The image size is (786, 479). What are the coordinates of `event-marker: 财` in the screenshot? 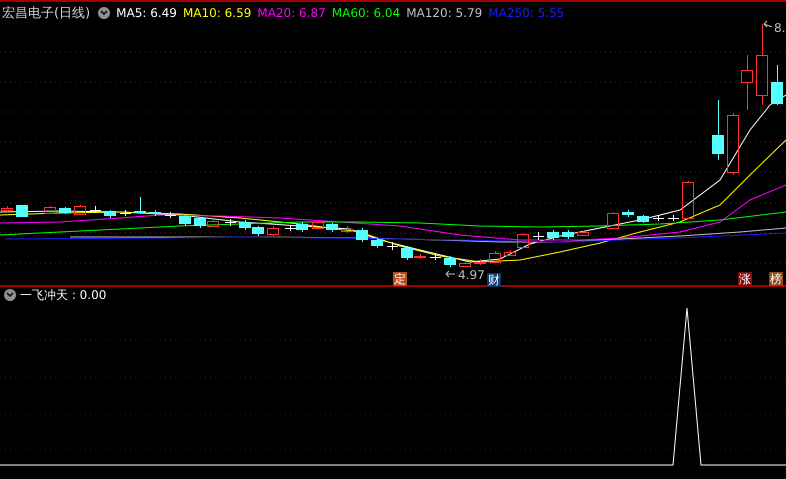 It's located at (494, 280).